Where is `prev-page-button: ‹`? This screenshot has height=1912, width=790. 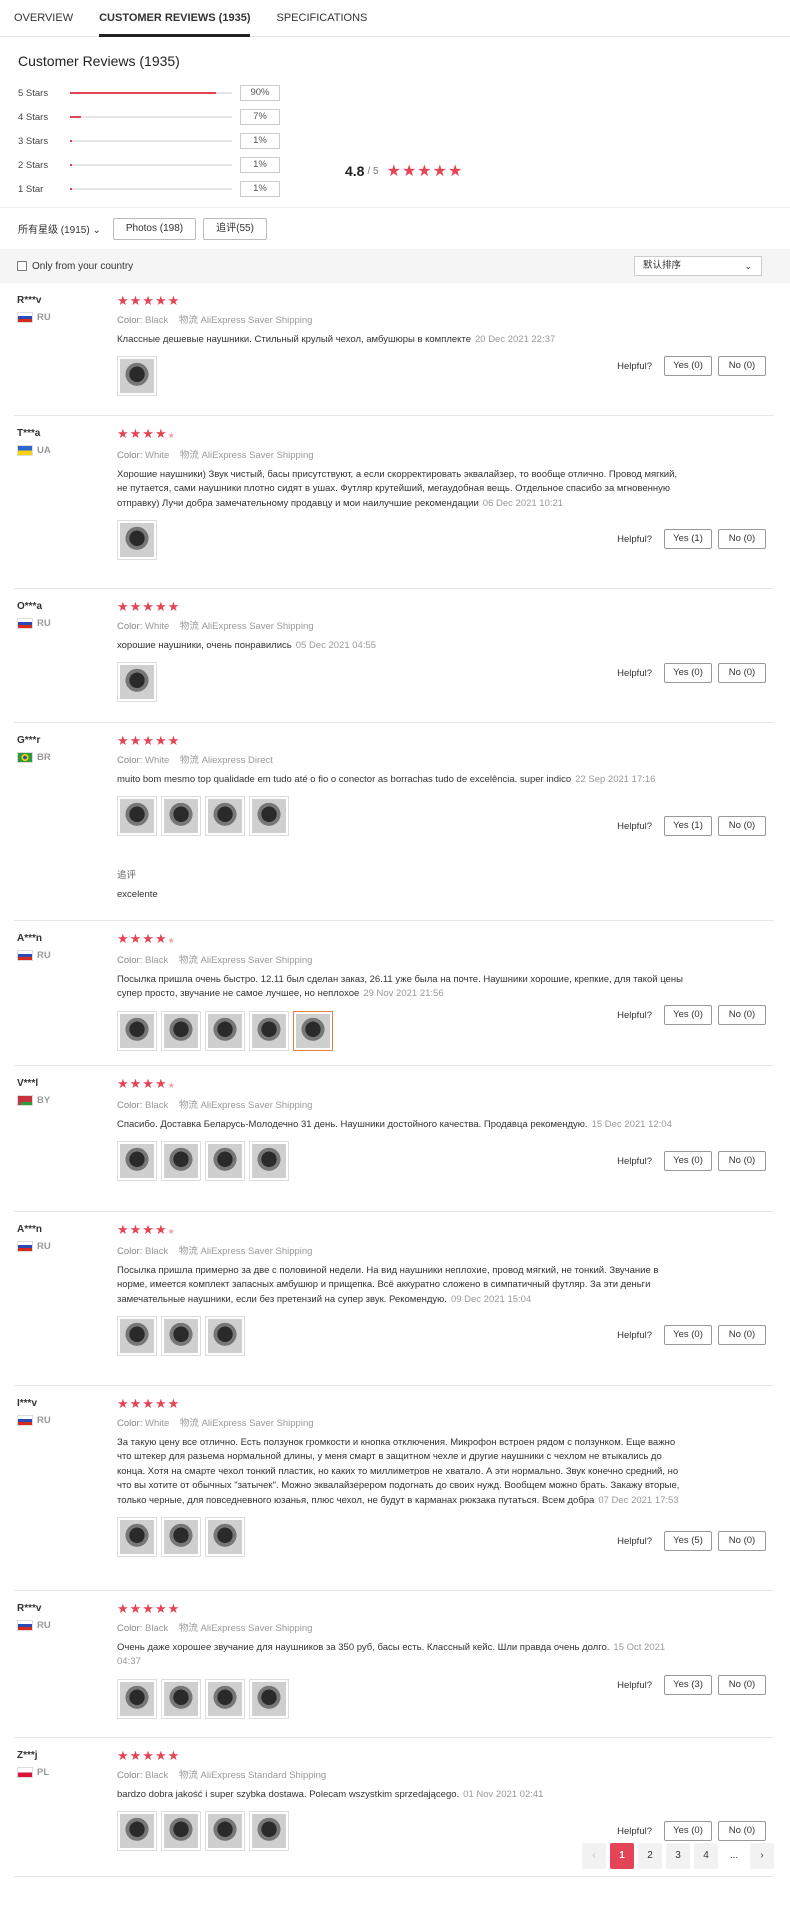
prev-page-button: ‹ is located at coordinates (594, 1856).